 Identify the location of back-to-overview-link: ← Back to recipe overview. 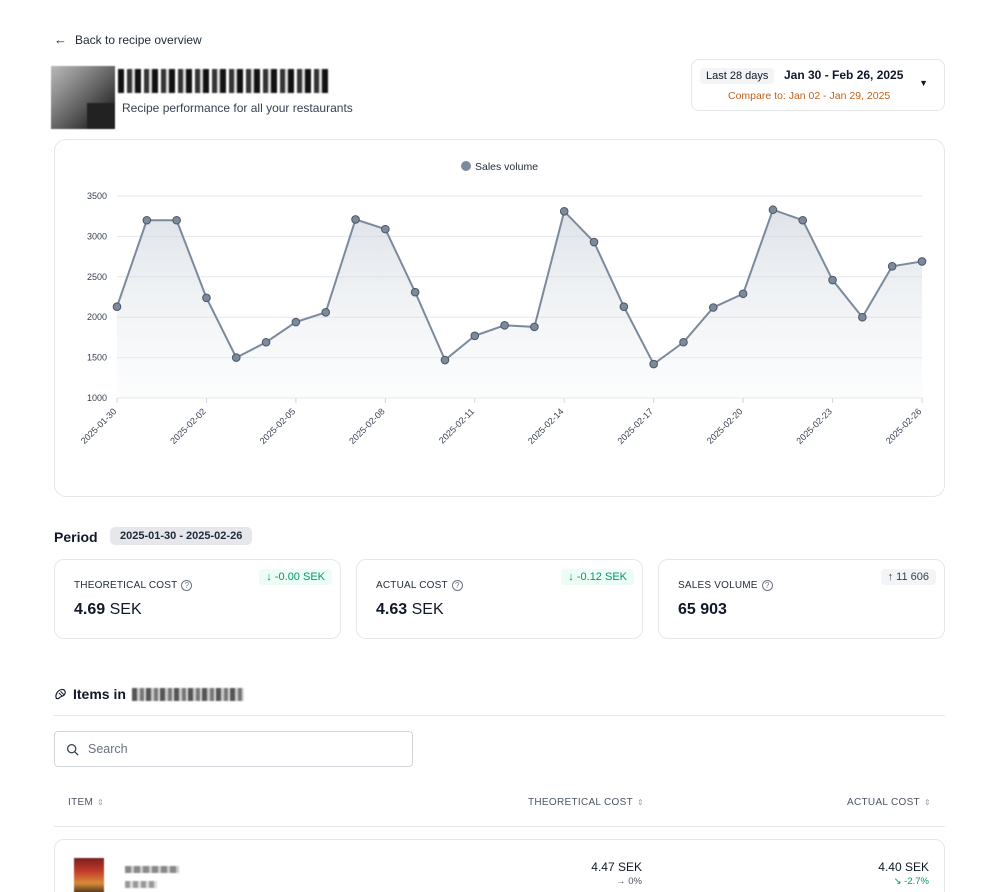
(128, 39).